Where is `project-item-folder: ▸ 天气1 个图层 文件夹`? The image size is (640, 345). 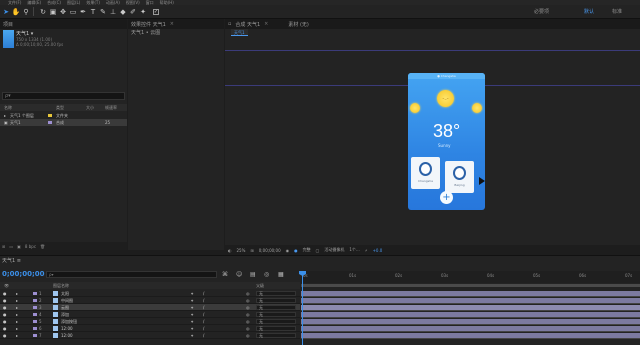 project-item-folder: ▸ 天气1 个图层 文件夹 is located at coordinates (63, 115).